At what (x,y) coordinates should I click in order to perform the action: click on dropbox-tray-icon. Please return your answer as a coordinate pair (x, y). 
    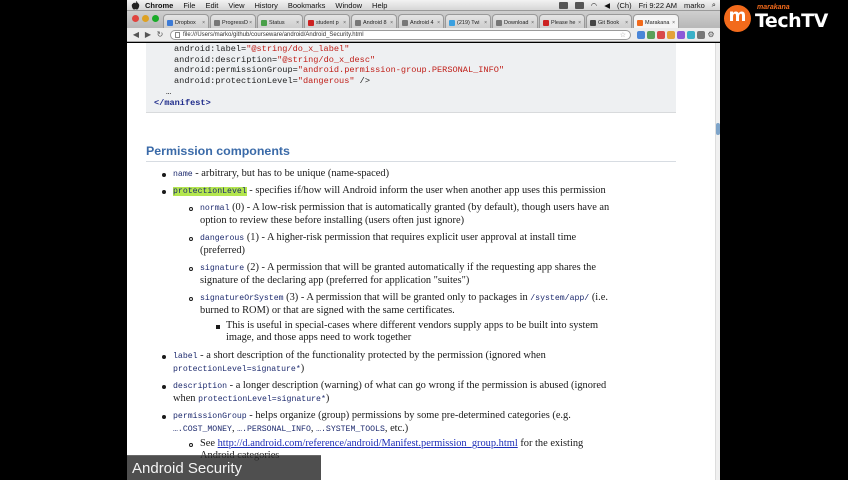
    Looking at the image, I should click on (563, 5).